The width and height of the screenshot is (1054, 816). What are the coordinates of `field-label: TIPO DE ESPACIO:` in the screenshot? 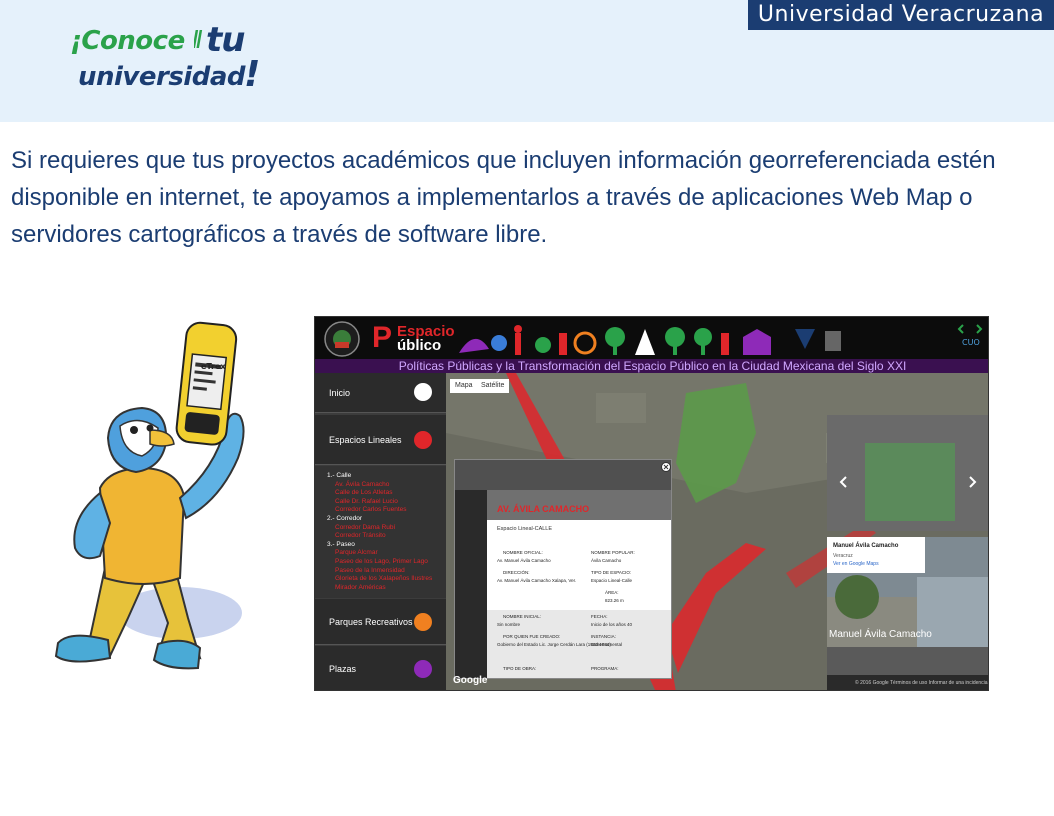 It's located at (611, 572).